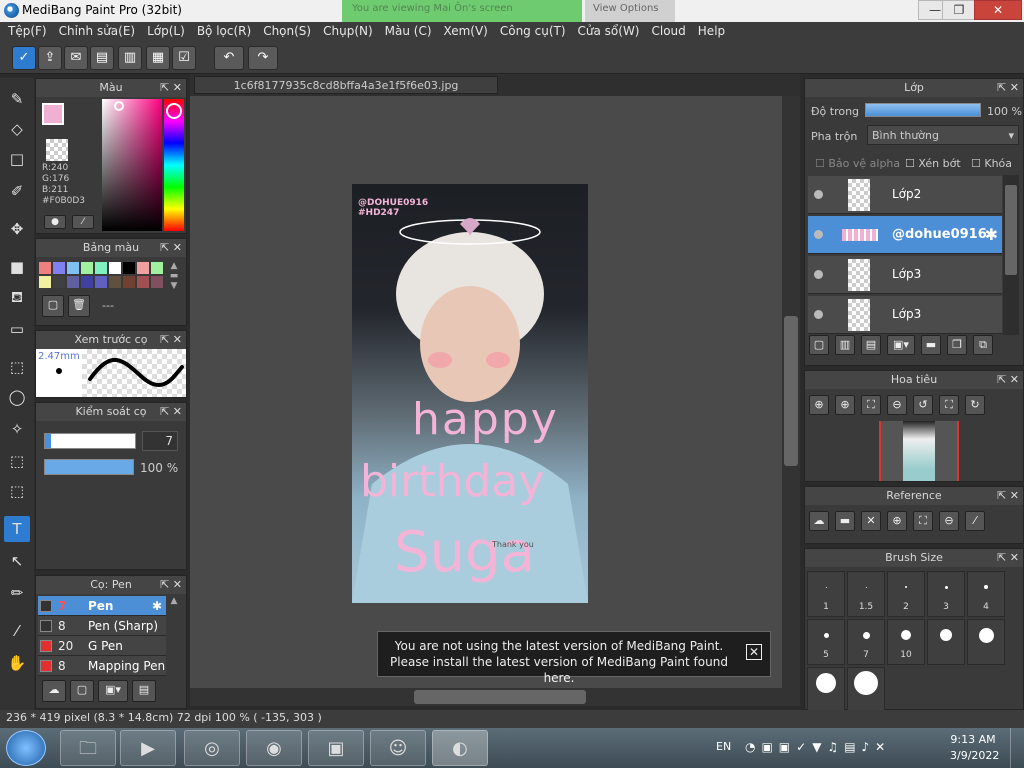  I want to click on gear-icon: ✱, so click(157, 606).